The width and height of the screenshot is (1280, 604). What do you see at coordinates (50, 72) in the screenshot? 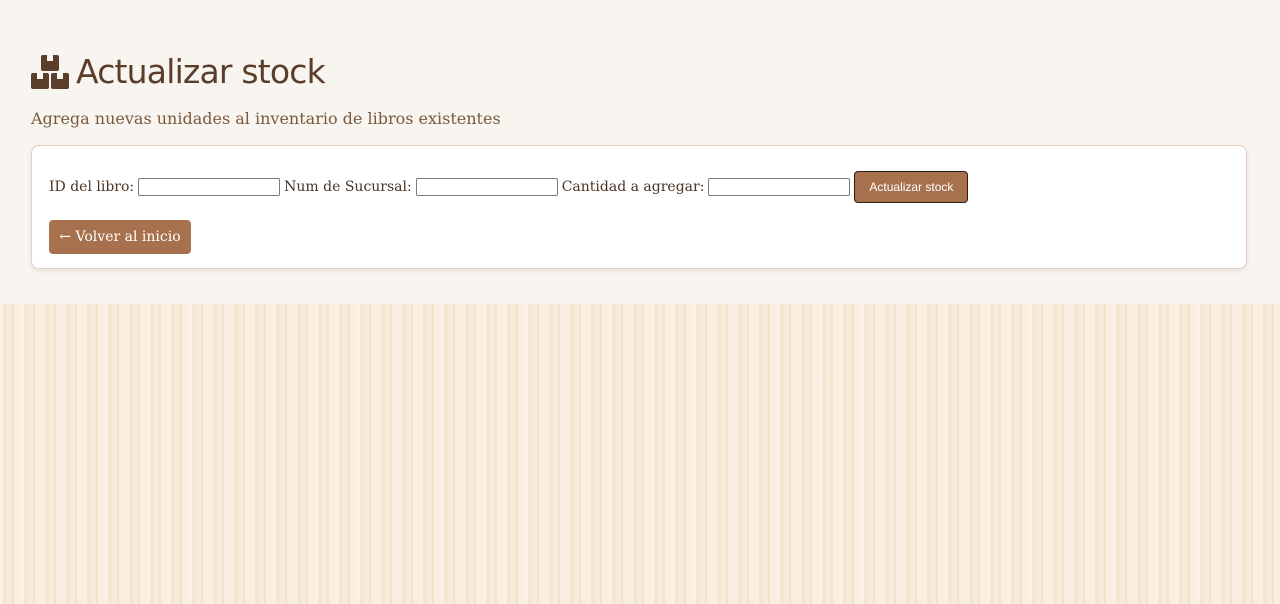
I see `boxes-icon` at bounding box center [50, 72].